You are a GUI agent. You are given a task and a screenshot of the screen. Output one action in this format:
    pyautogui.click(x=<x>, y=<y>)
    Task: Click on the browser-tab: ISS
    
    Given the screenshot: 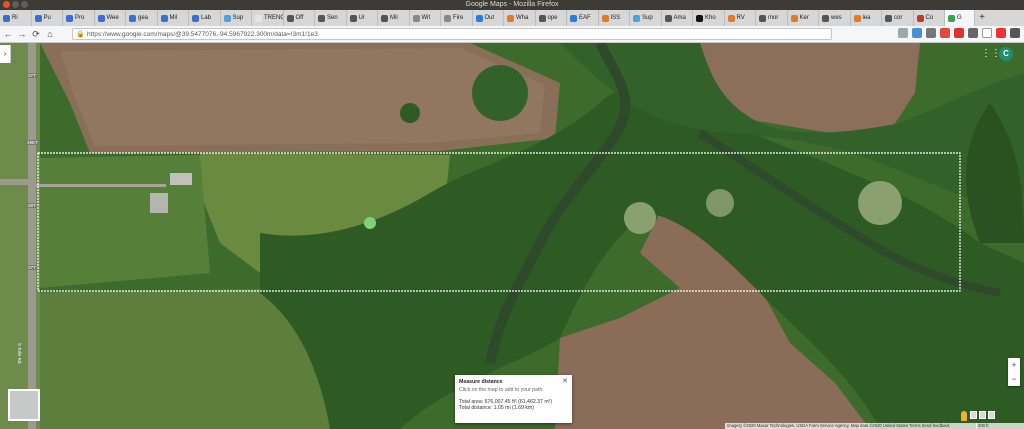 What is the action you would take?
    pyautogui.click(x=614, y=18)
    